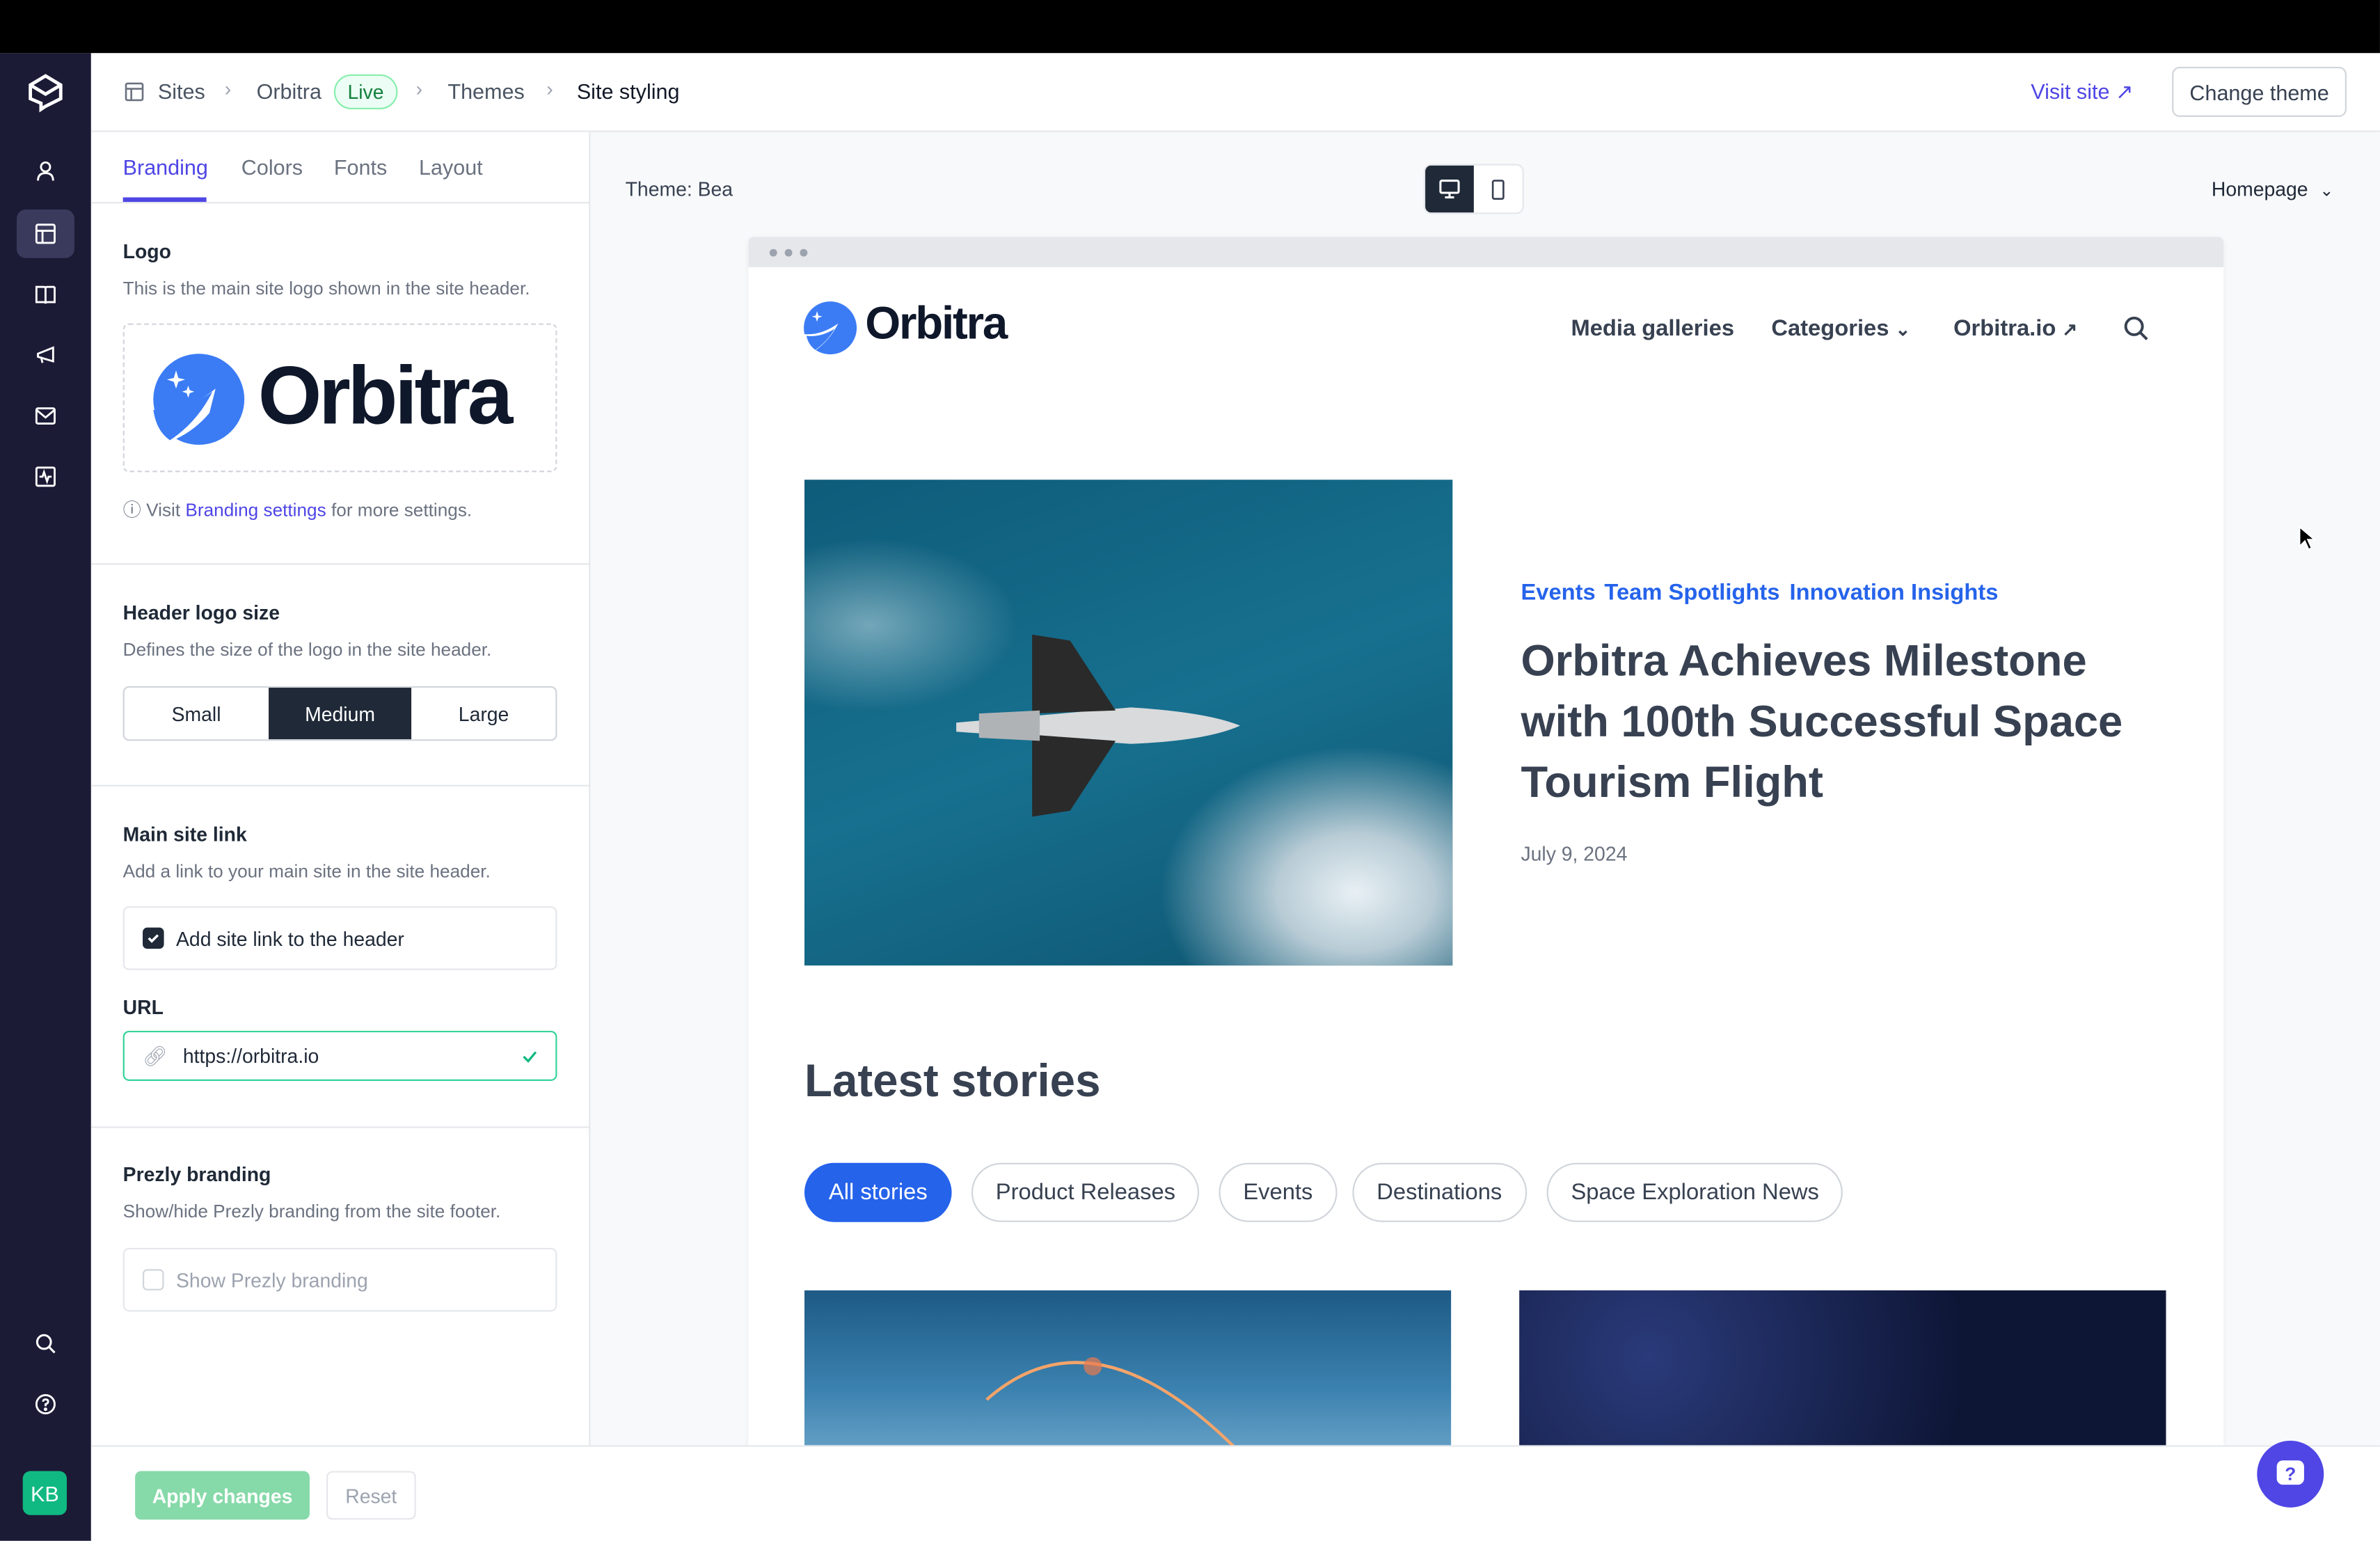 Image resolution: width=2380 pixels, height=1541 pixels. What do you see at coordinates (1558, 593) in the screenshot?
I see `hero-tag-events: Events` at bounding box center [1558, 593].